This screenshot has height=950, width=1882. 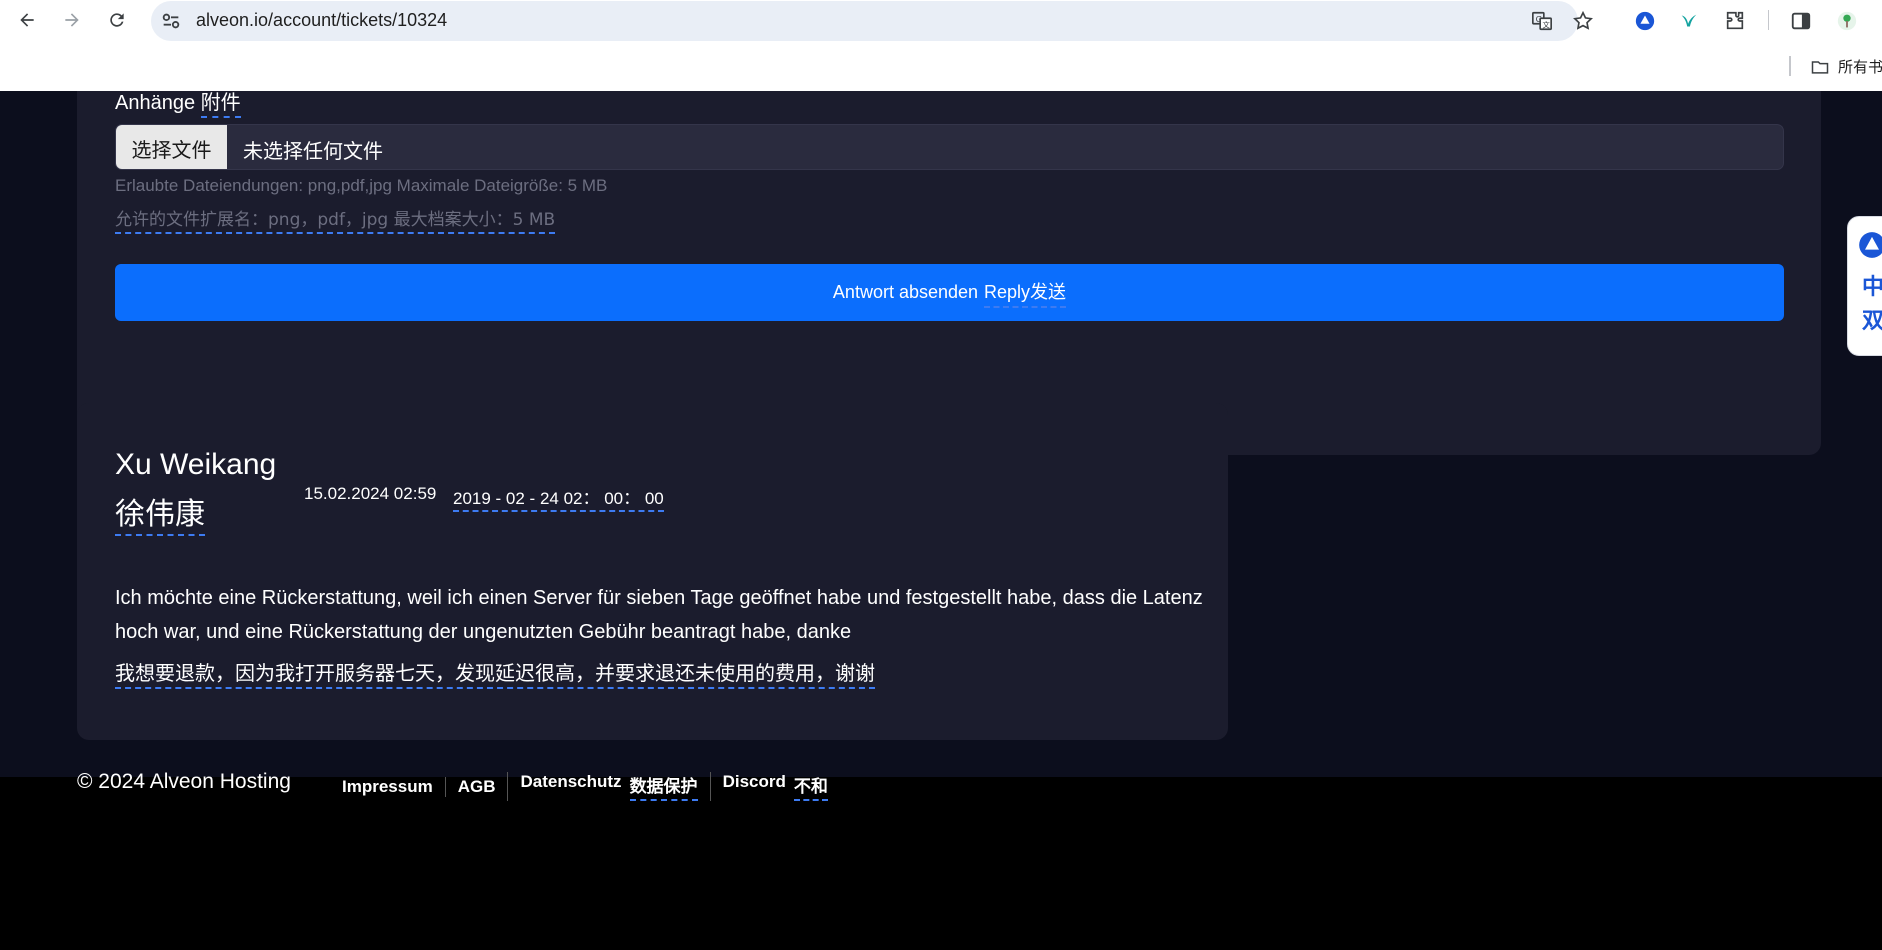 I want to click on translate-icon: G文, so click(x=1542, y=21).